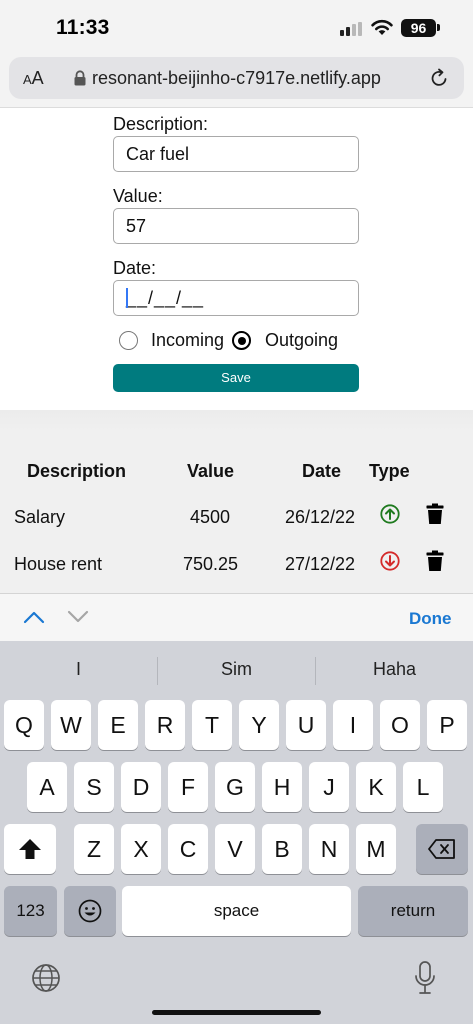 The height and width of the screenshot is (1024, 473). Describe the element at coordinates (46, 978) in the screenshot. I see `globe-icon` at that location.